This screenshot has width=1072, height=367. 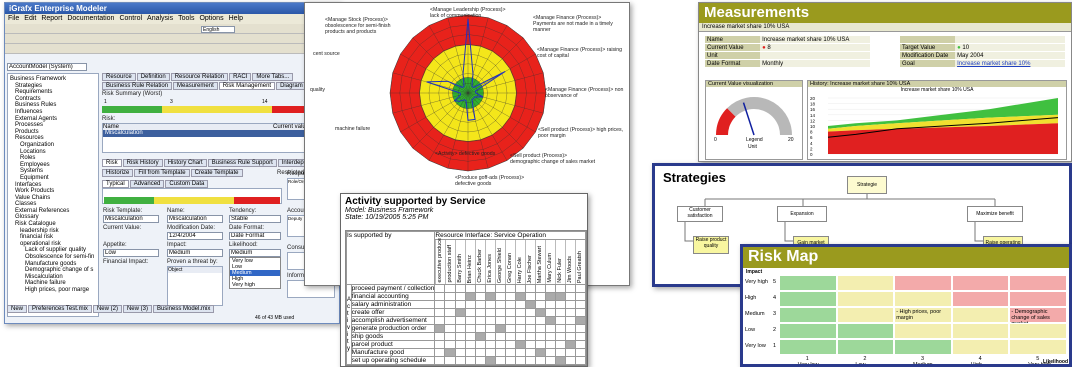 What do you see at coordinates (118, 173) in the screenshot?
I see `action-button: Historize` at bounding box center [118, 173].